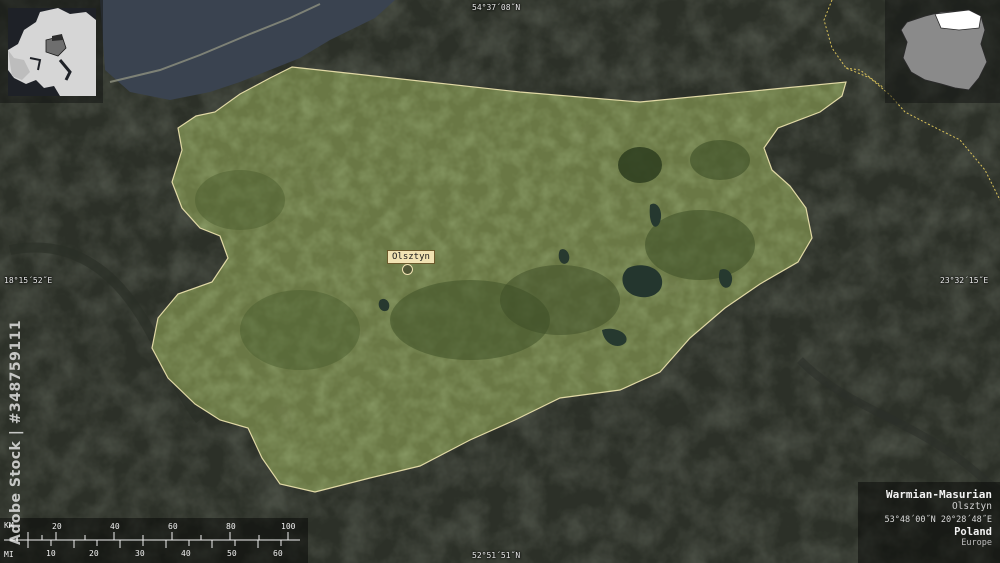 This screenshot has width=1000, height=563. I want to click on km-tick: 20, so click(57, 526).